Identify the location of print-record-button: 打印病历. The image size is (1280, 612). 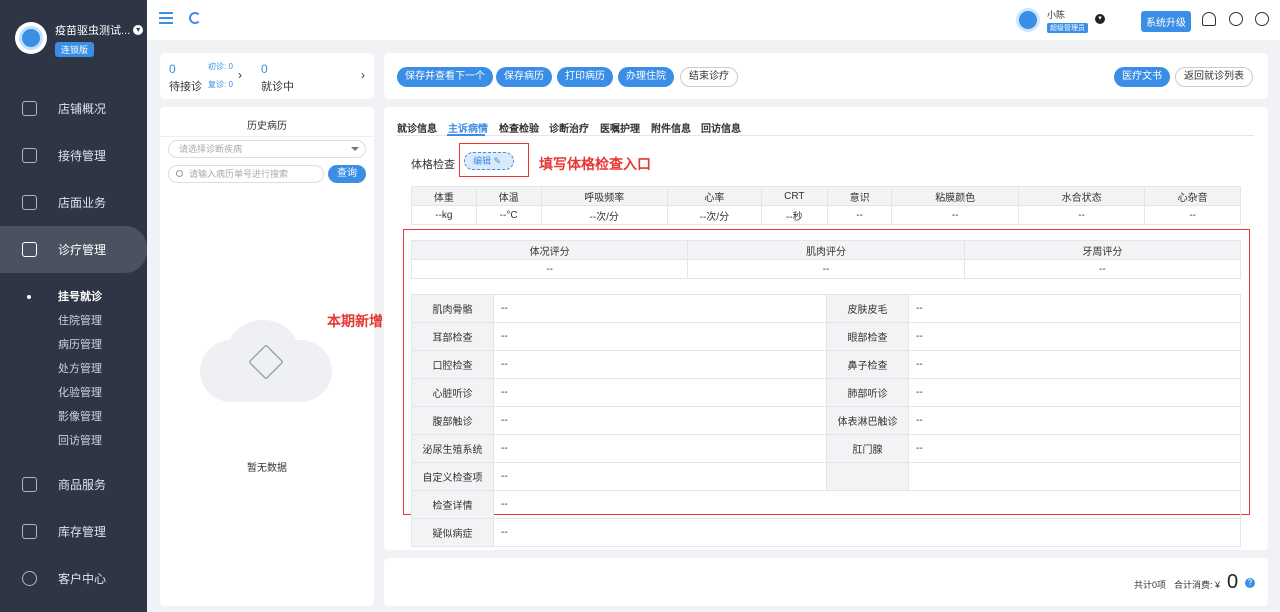
(585, 77).